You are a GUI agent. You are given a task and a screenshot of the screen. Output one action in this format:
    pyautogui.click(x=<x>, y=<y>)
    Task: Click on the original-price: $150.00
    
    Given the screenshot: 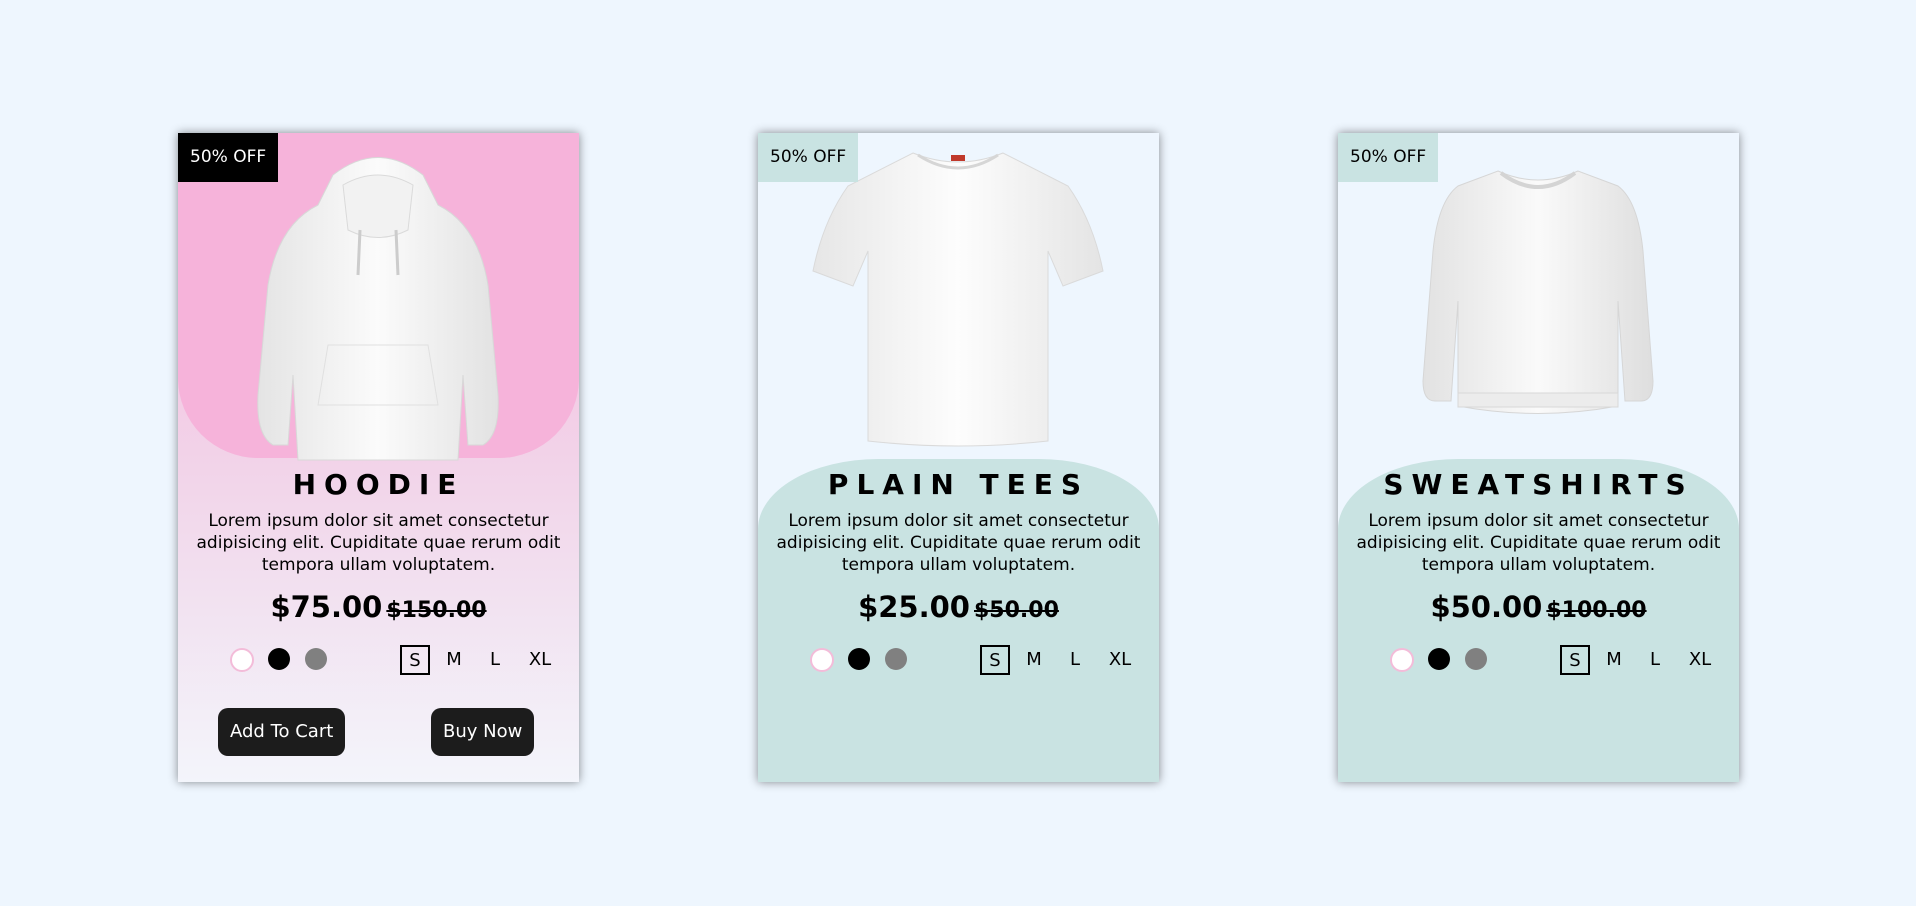 What is the action you would take?
    pyautogui.click(x=436, y=610)
    